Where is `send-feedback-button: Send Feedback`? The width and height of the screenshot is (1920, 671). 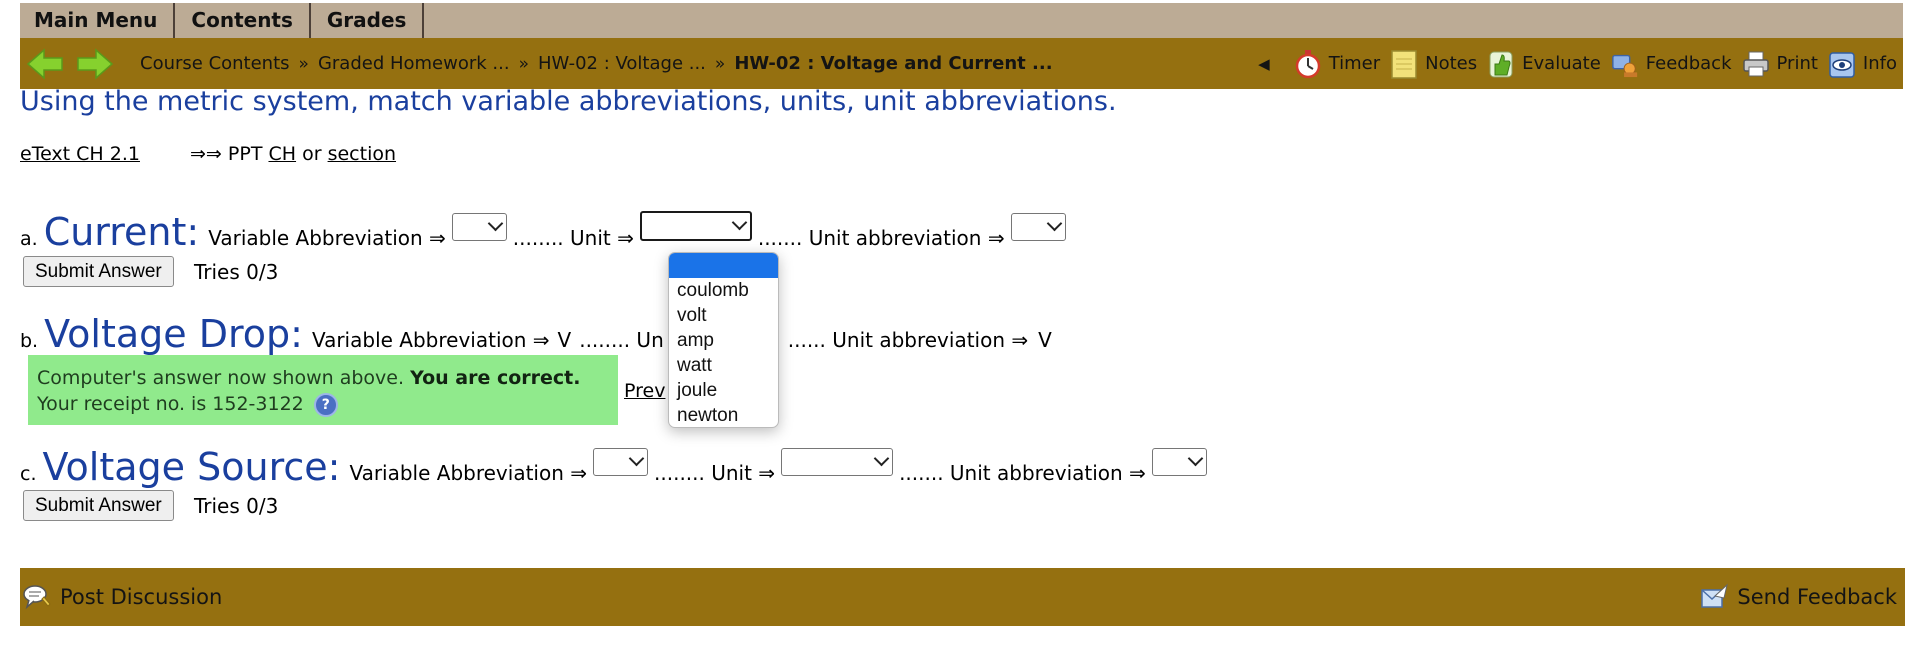 send-feedback-button: Send Feedback is located at coordinates (1797, 597).